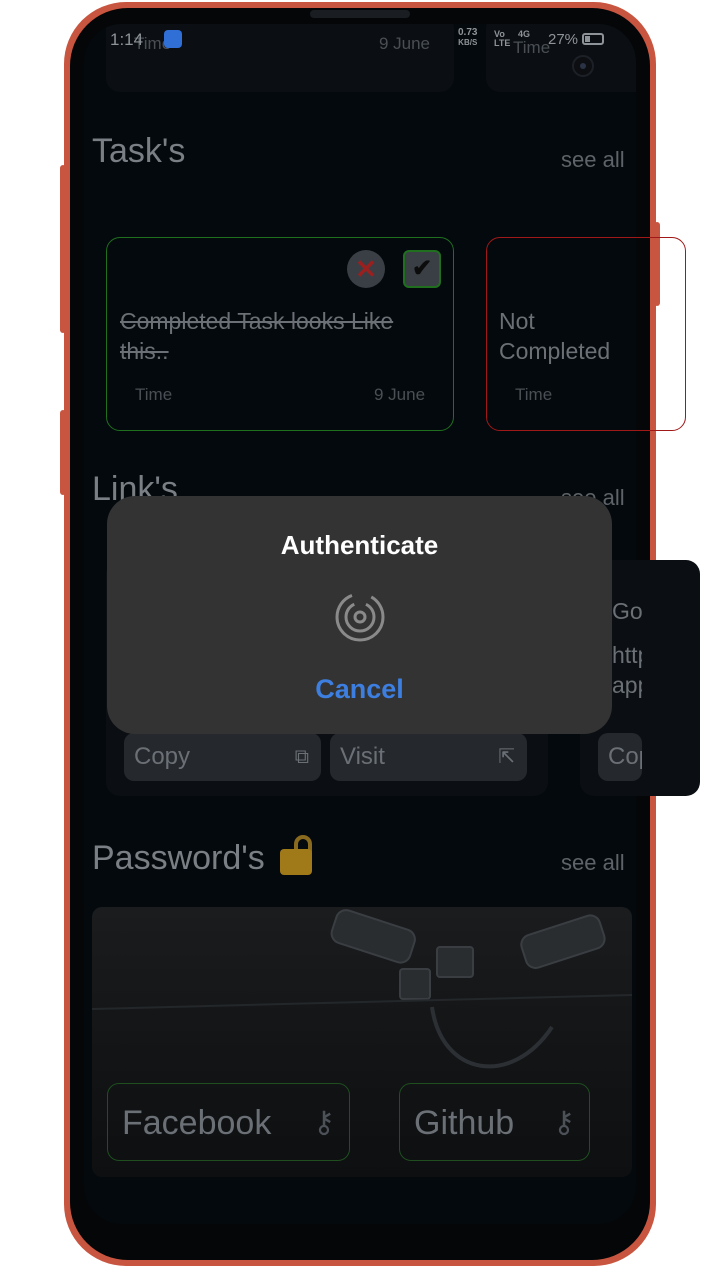  I want to click on notch, so click(360, 14).